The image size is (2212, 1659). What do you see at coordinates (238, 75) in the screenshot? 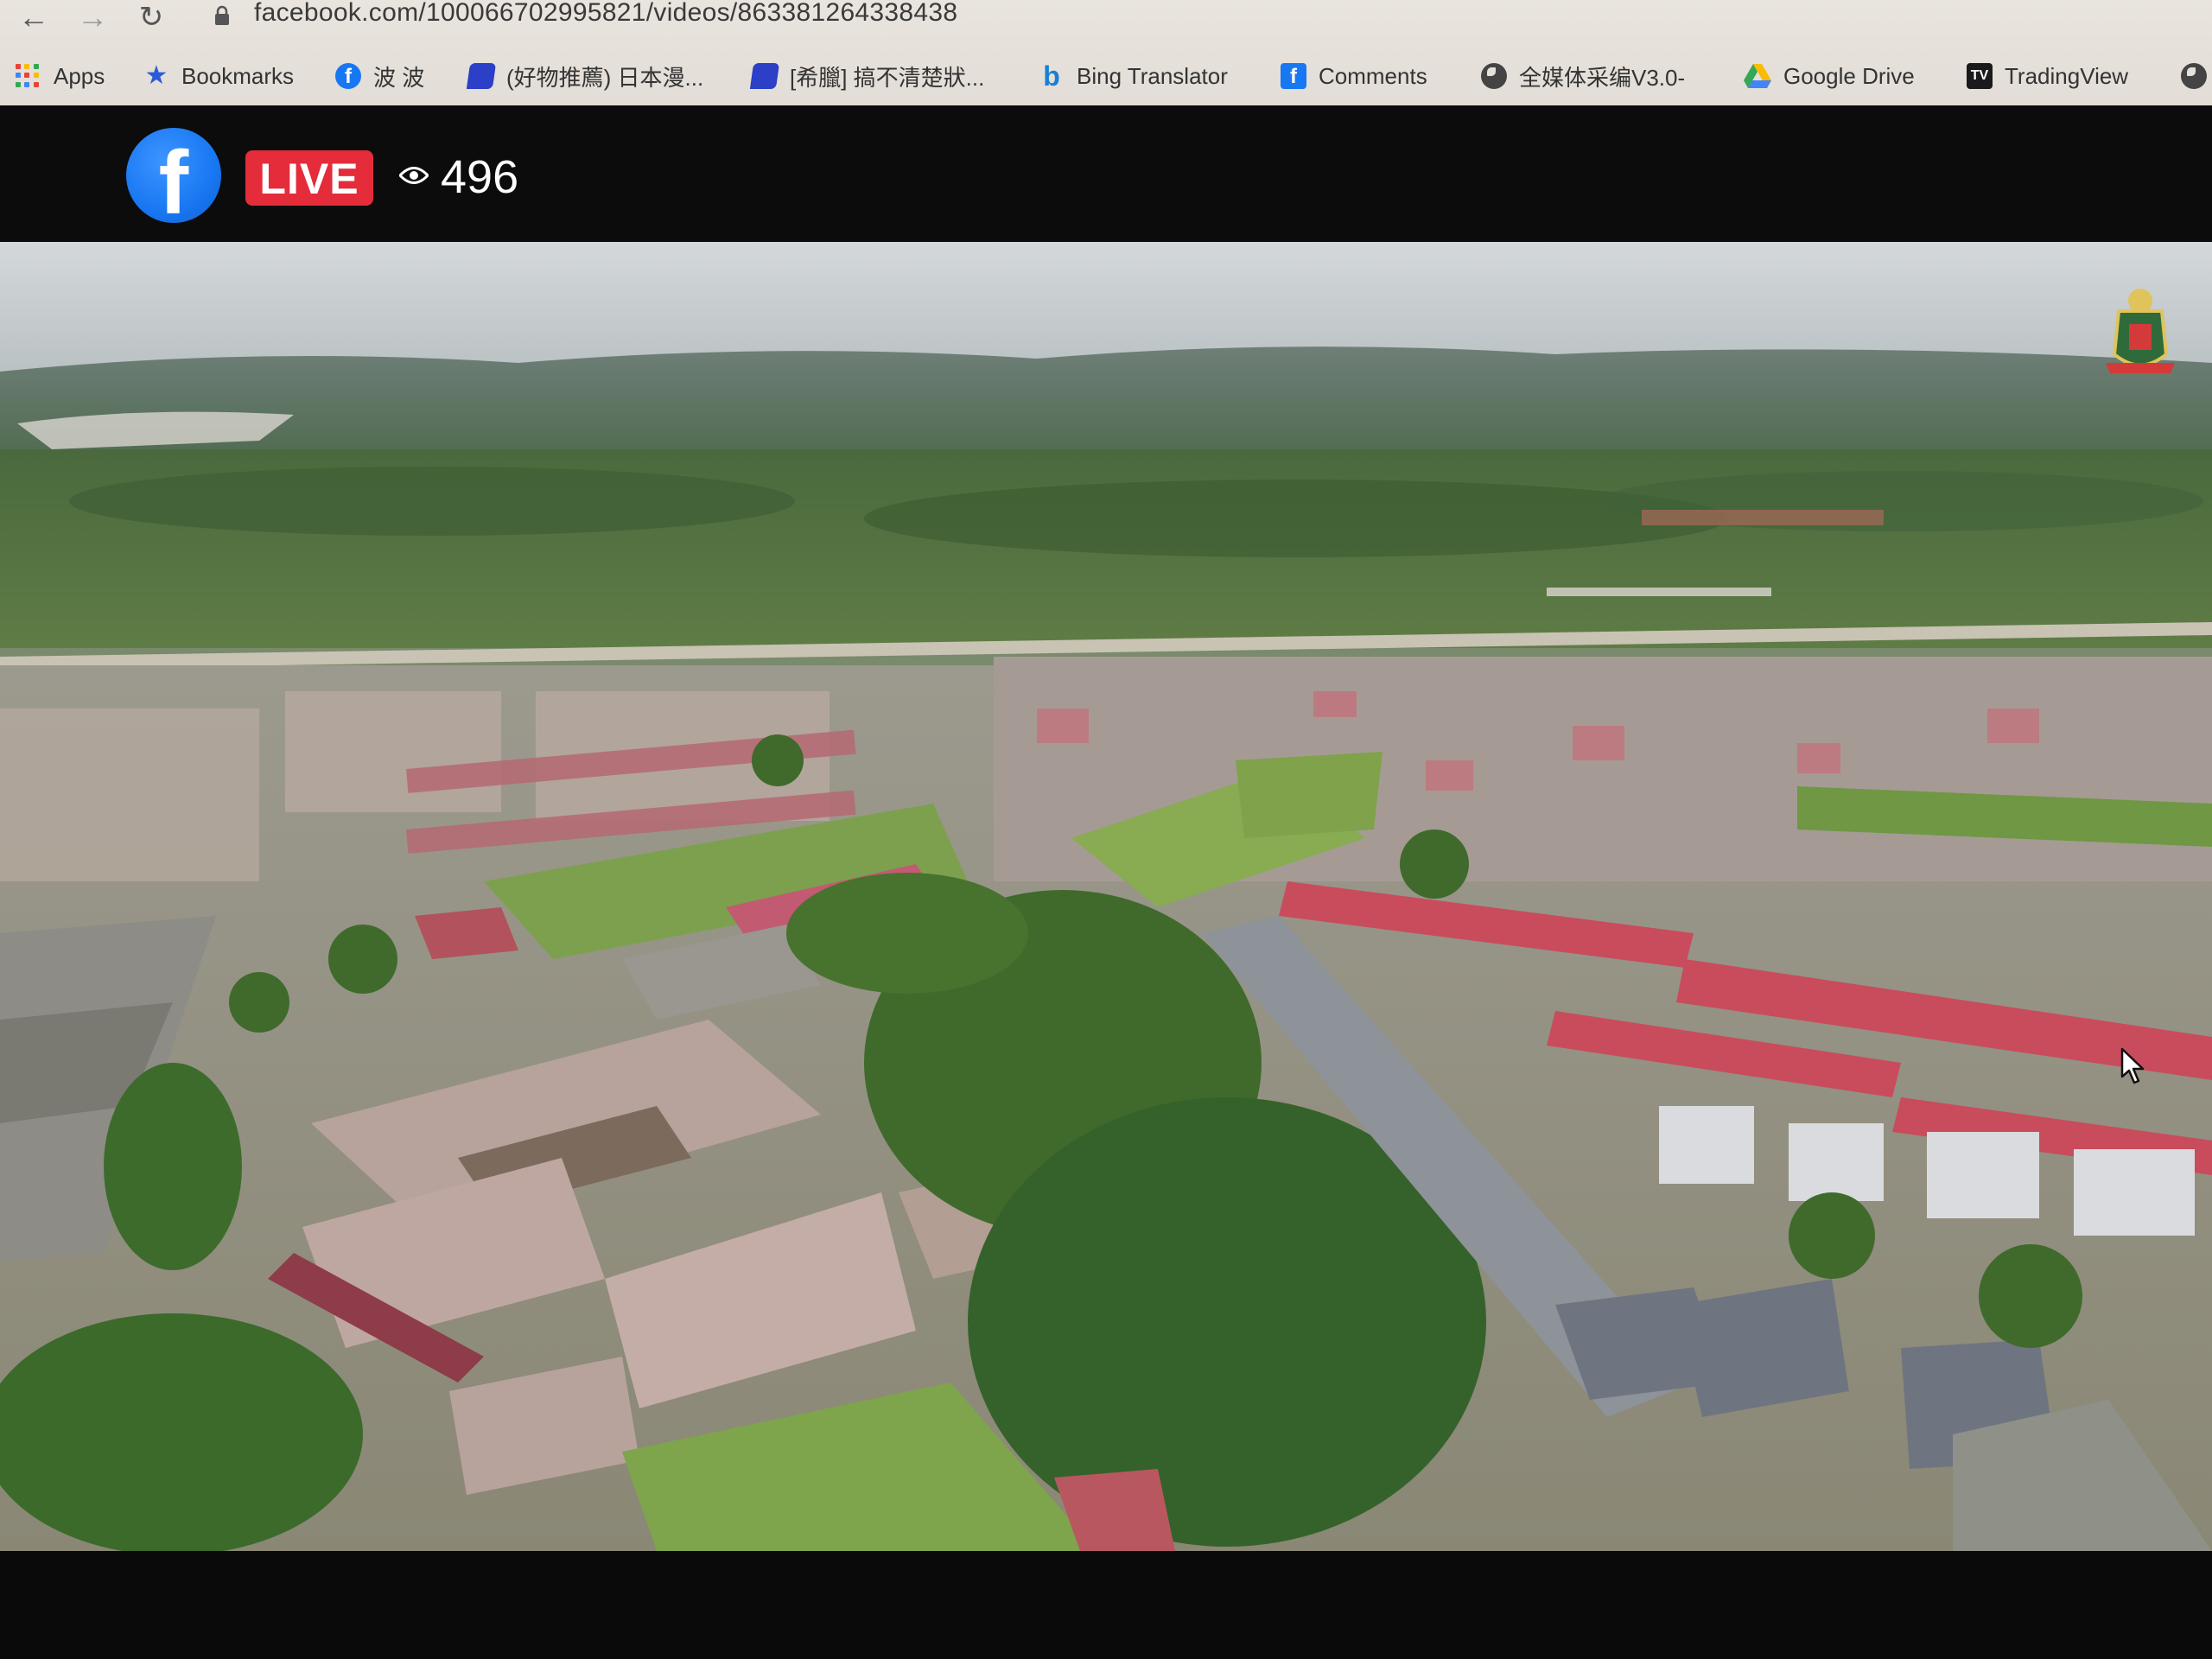
I see `bookmark-label: Bookmarks` at bounding box center [238, 75].